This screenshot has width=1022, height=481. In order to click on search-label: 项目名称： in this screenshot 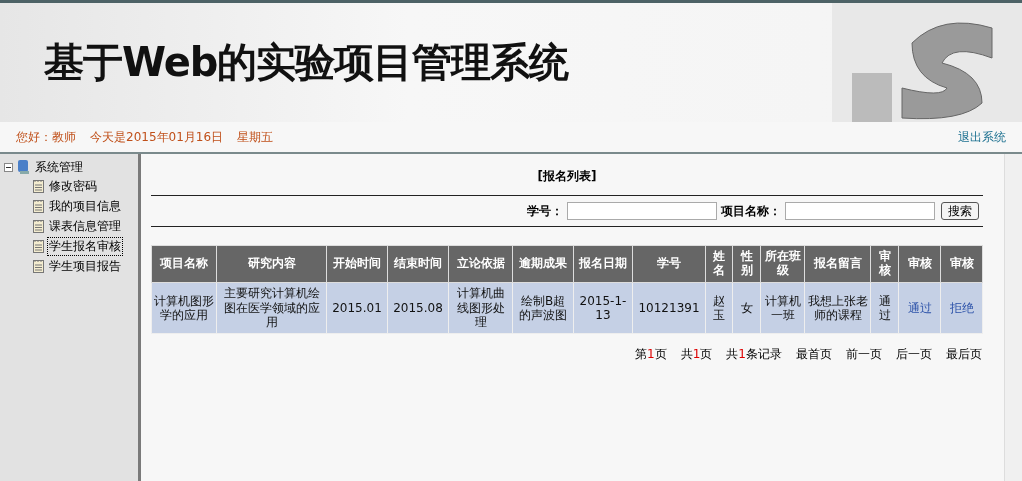, I will do `click(751, 211)`.